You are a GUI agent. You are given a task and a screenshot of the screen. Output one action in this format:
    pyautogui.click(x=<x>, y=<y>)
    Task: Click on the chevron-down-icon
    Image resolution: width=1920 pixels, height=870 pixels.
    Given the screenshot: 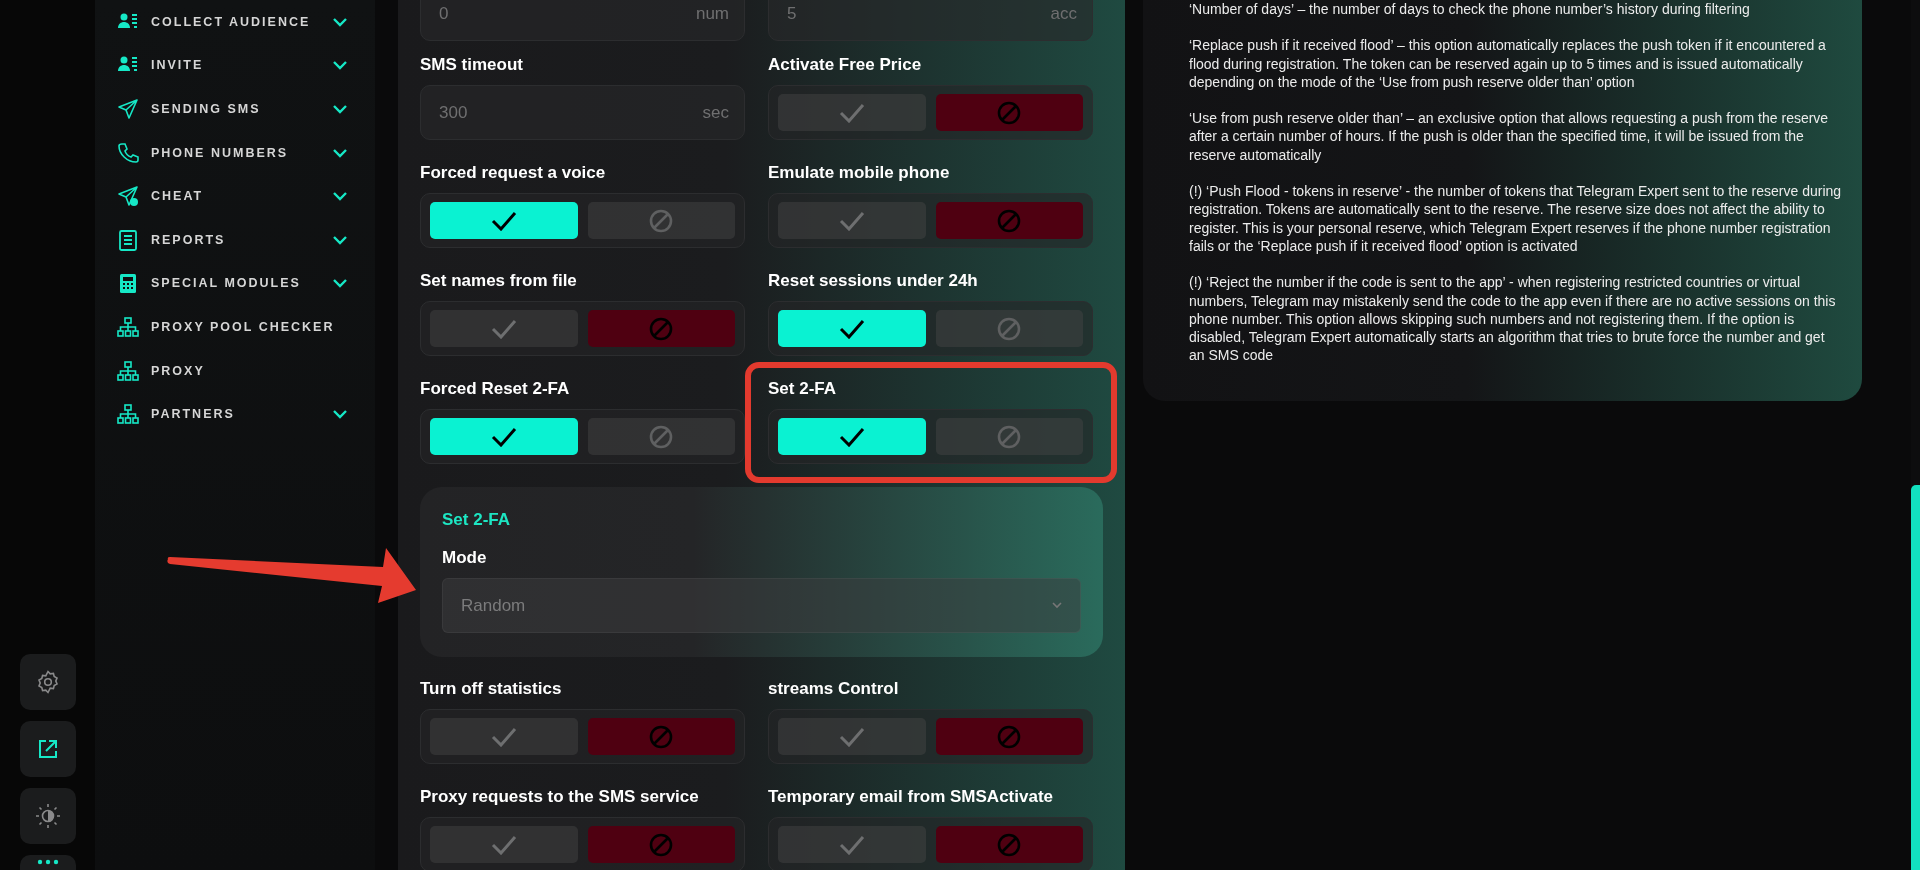 What is the action you would take?
    pyautogui.click(x=1057, y=605)
    